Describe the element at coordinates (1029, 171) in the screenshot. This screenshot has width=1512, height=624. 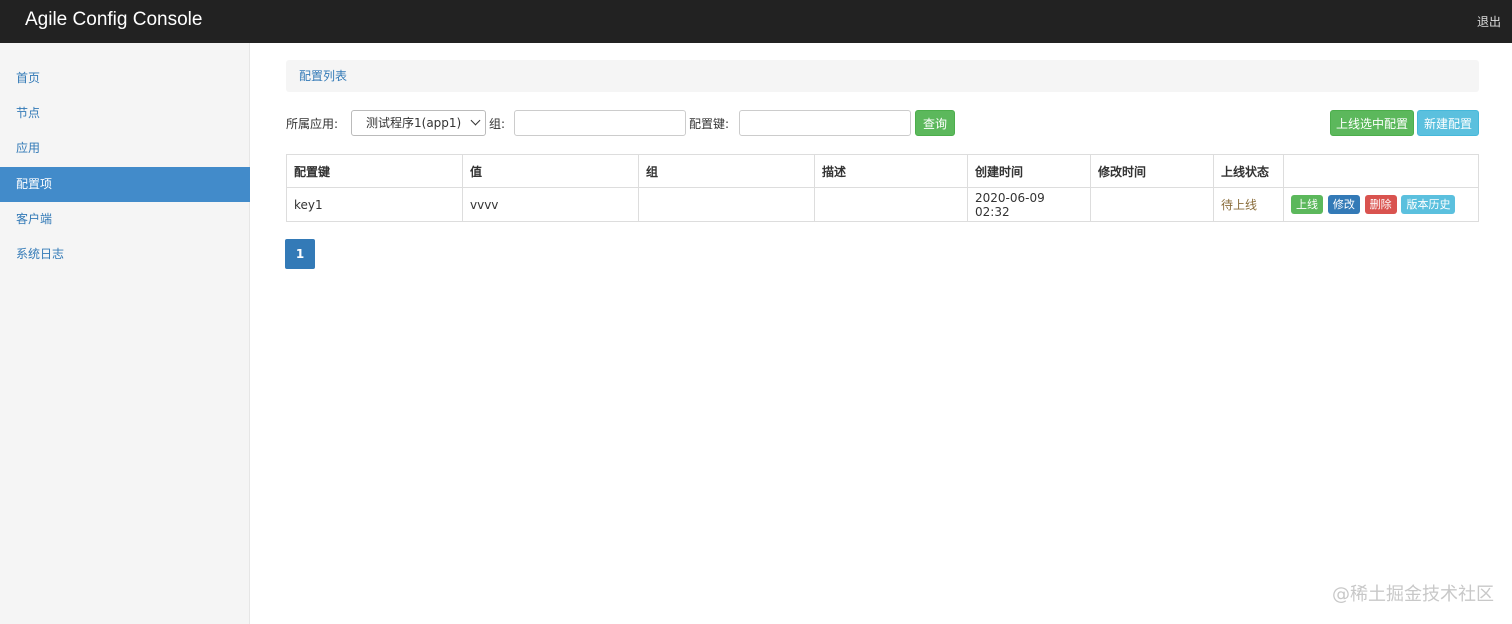
I see `column-header: 创建时间` at that location.